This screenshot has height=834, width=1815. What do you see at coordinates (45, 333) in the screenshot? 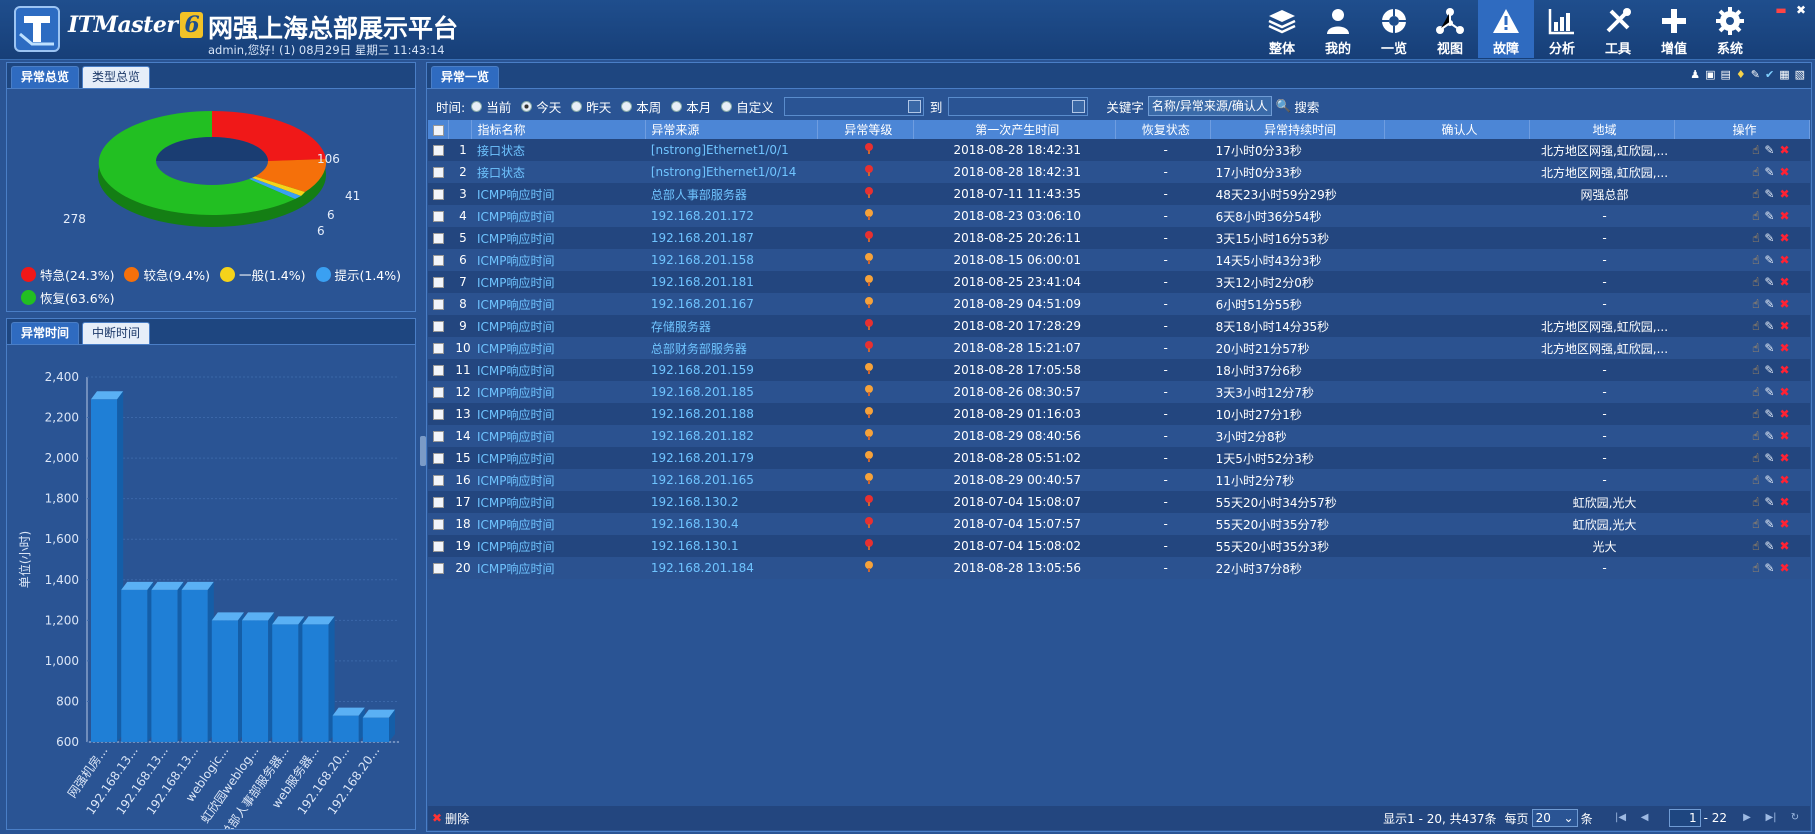
I see `tab-exception-time: 异常时间` at bounding box center [45, 333].